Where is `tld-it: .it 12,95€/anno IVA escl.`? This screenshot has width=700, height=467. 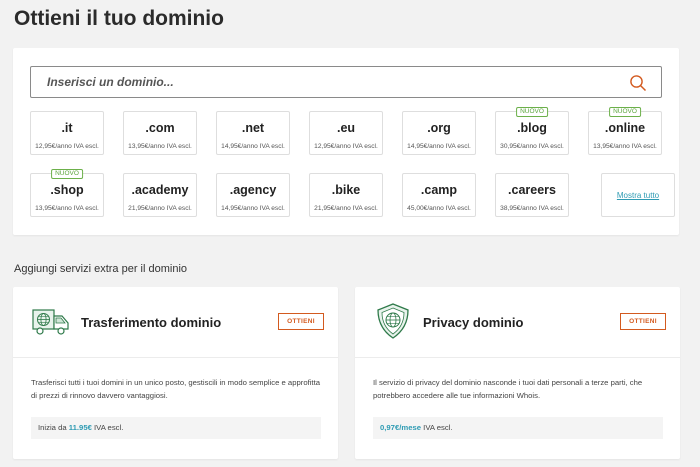
tld-it: .it 12,95€/anno IVA escl. is located at coordinates (67, 133).